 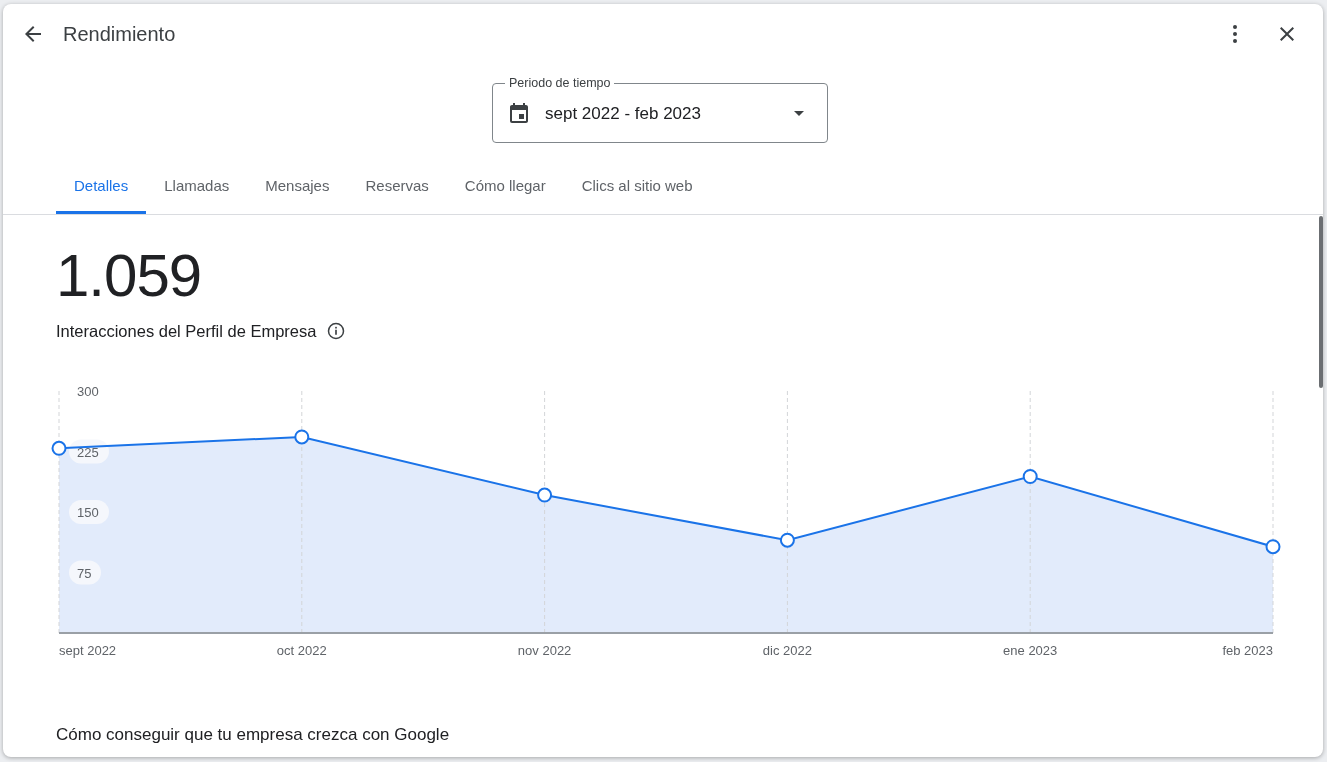 What do you see at coordinates (301, 650) in the screenshot?
I see `x-axis-label: oct 2022` at bounding box center [301, 650].